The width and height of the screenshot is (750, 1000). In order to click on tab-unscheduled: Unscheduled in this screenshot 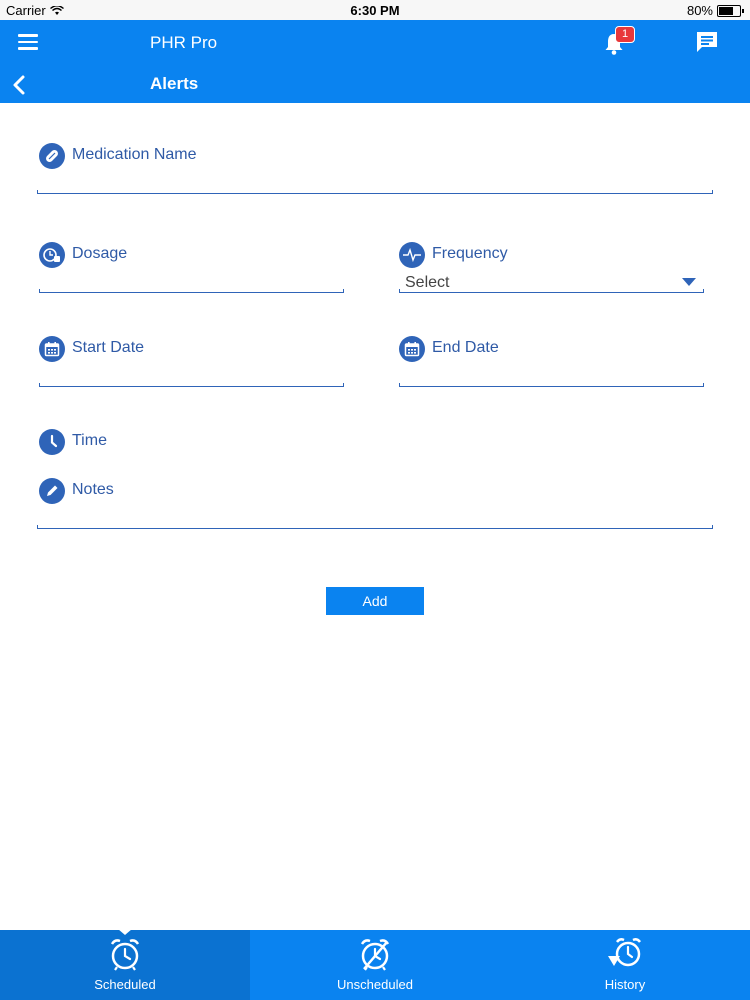, I will do `click(375, 965)`.